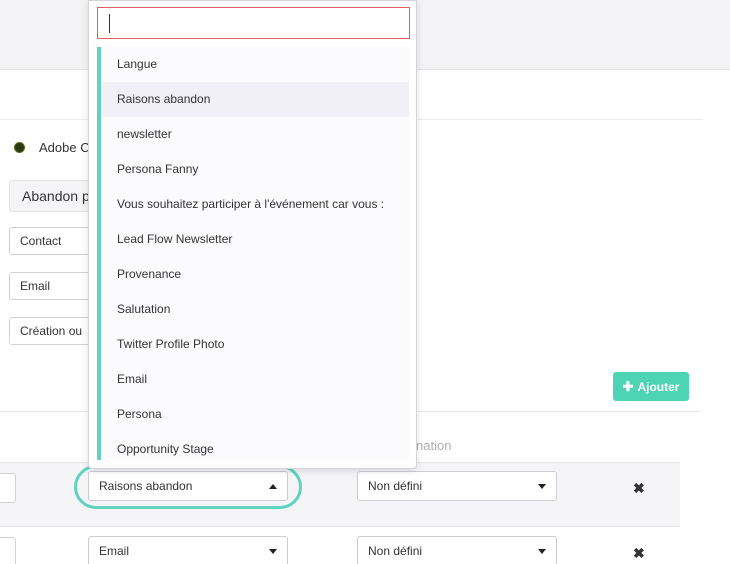 Image resolution: width=730 pixels, height=564 pixels. I want to click on add-button: ✚ Ajouter, so click(651, 386).